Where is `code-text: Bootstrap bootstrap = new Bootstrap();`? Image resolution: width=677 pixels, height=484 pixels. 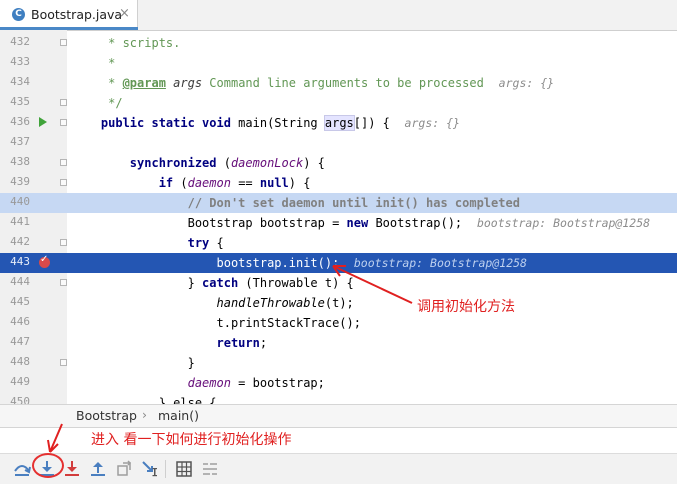 code-text: Bootstrap bootstrap = new Bootstrap(); is located at coordinates (267, 223).